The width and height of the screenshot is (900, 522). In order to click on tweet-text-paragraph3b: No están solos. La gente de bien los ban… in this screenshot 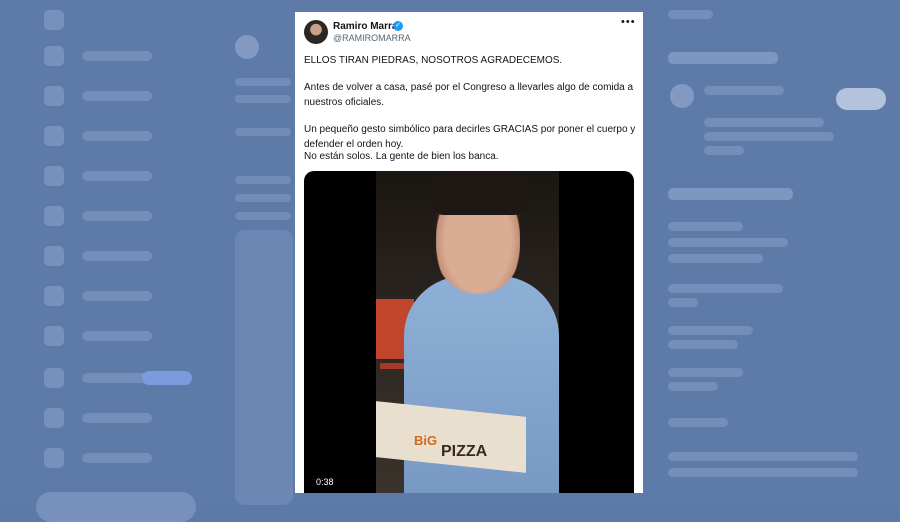, I will do `click(401, 156)`.